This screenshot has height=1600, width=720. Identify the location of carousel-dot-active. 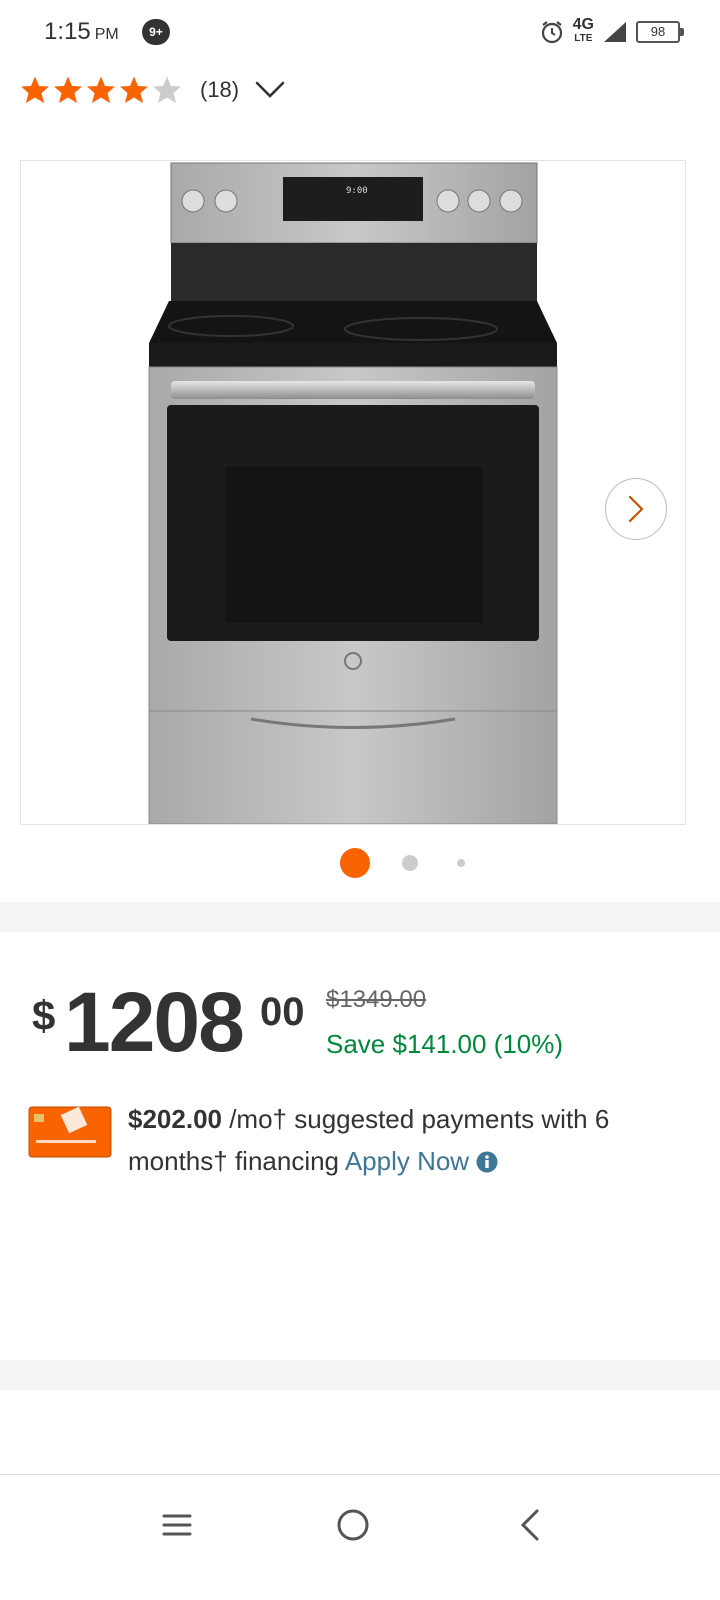
(355, 863).